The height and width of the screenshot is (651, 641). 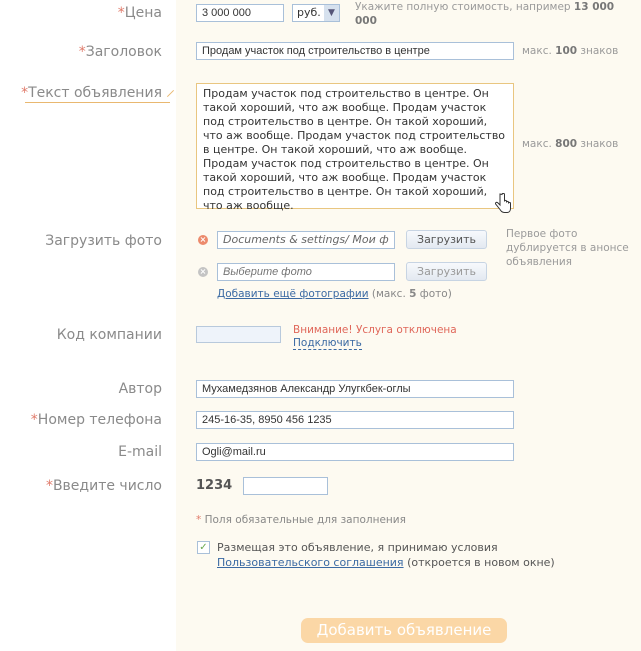 I want to click on add-more-photos-link: Добавить ещё фотографии, so click(x=293, y=294).